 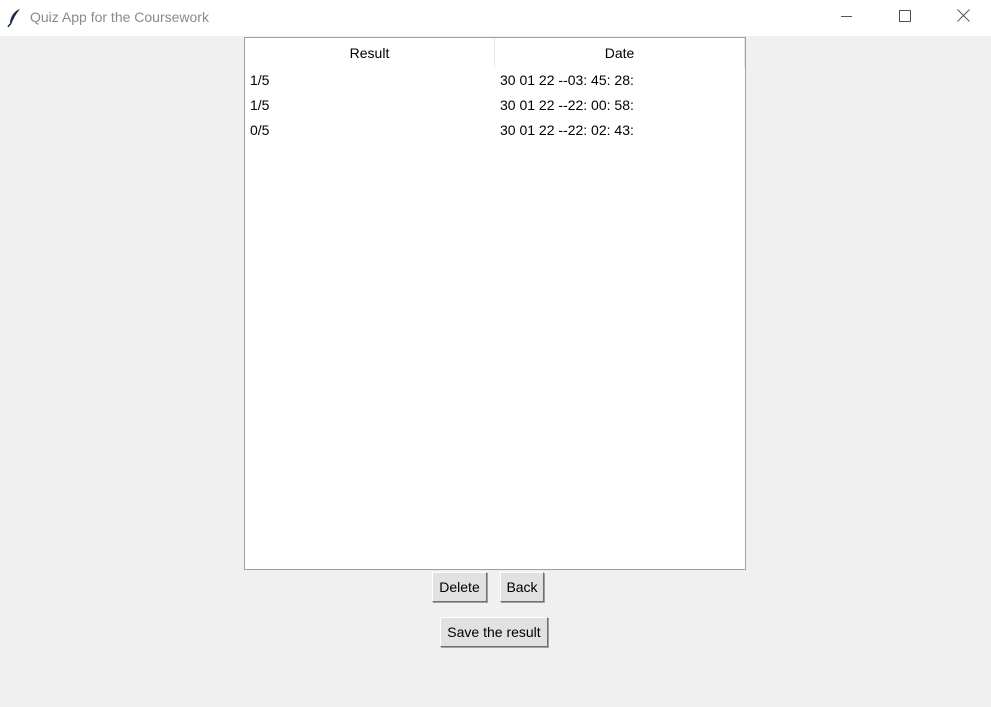 I want to click on minimize-button, so click(x=847, y=18).